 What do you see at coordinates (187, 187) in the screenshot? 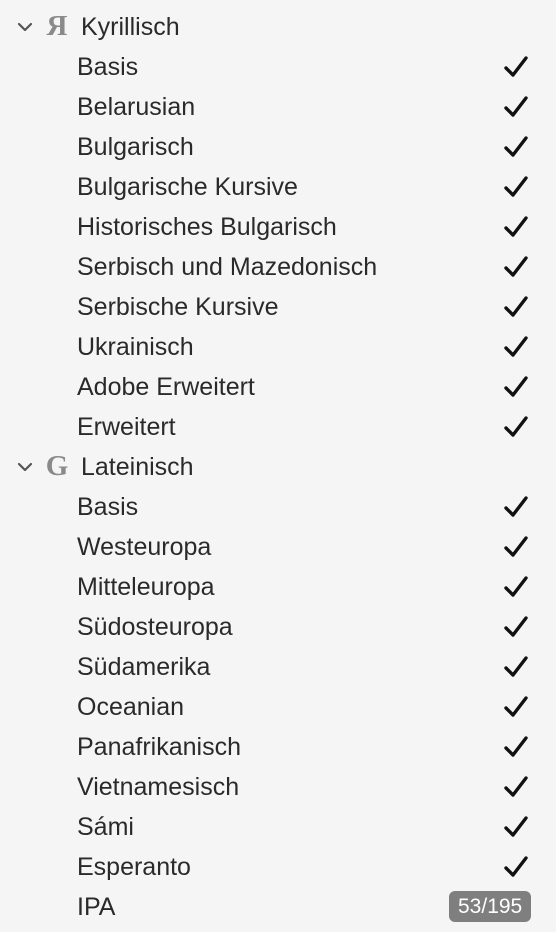
I see `item-label: Bulgarische Kursive` at bounding box center [187, 187].